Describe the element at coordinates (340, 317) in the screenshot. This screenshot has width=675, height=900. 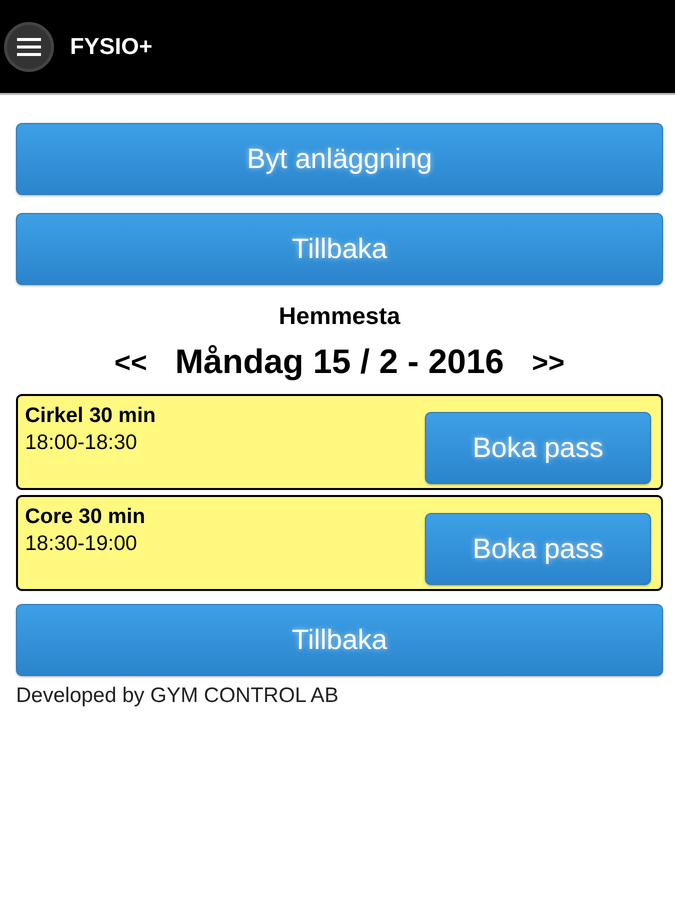
I see `facility-name: Hemmesta` at that location.